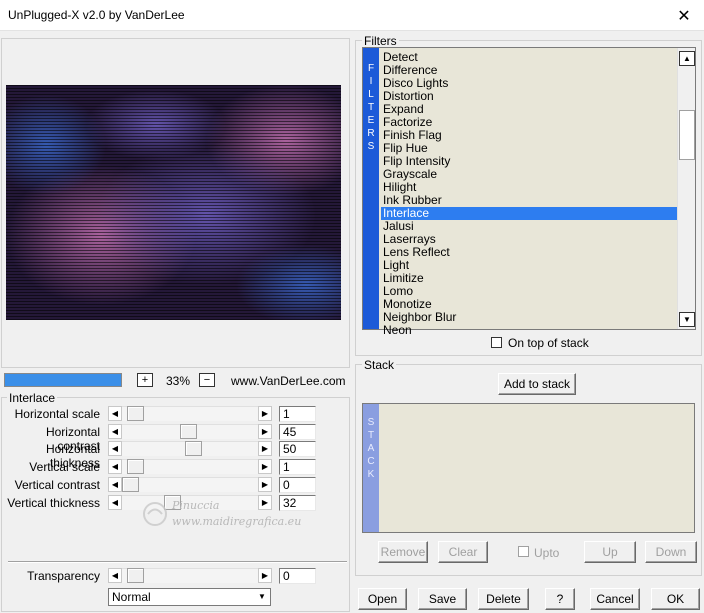  Describe the element at coordinates (145, 380) in the screenshot. I see `zoom-in-button: +` at that location.